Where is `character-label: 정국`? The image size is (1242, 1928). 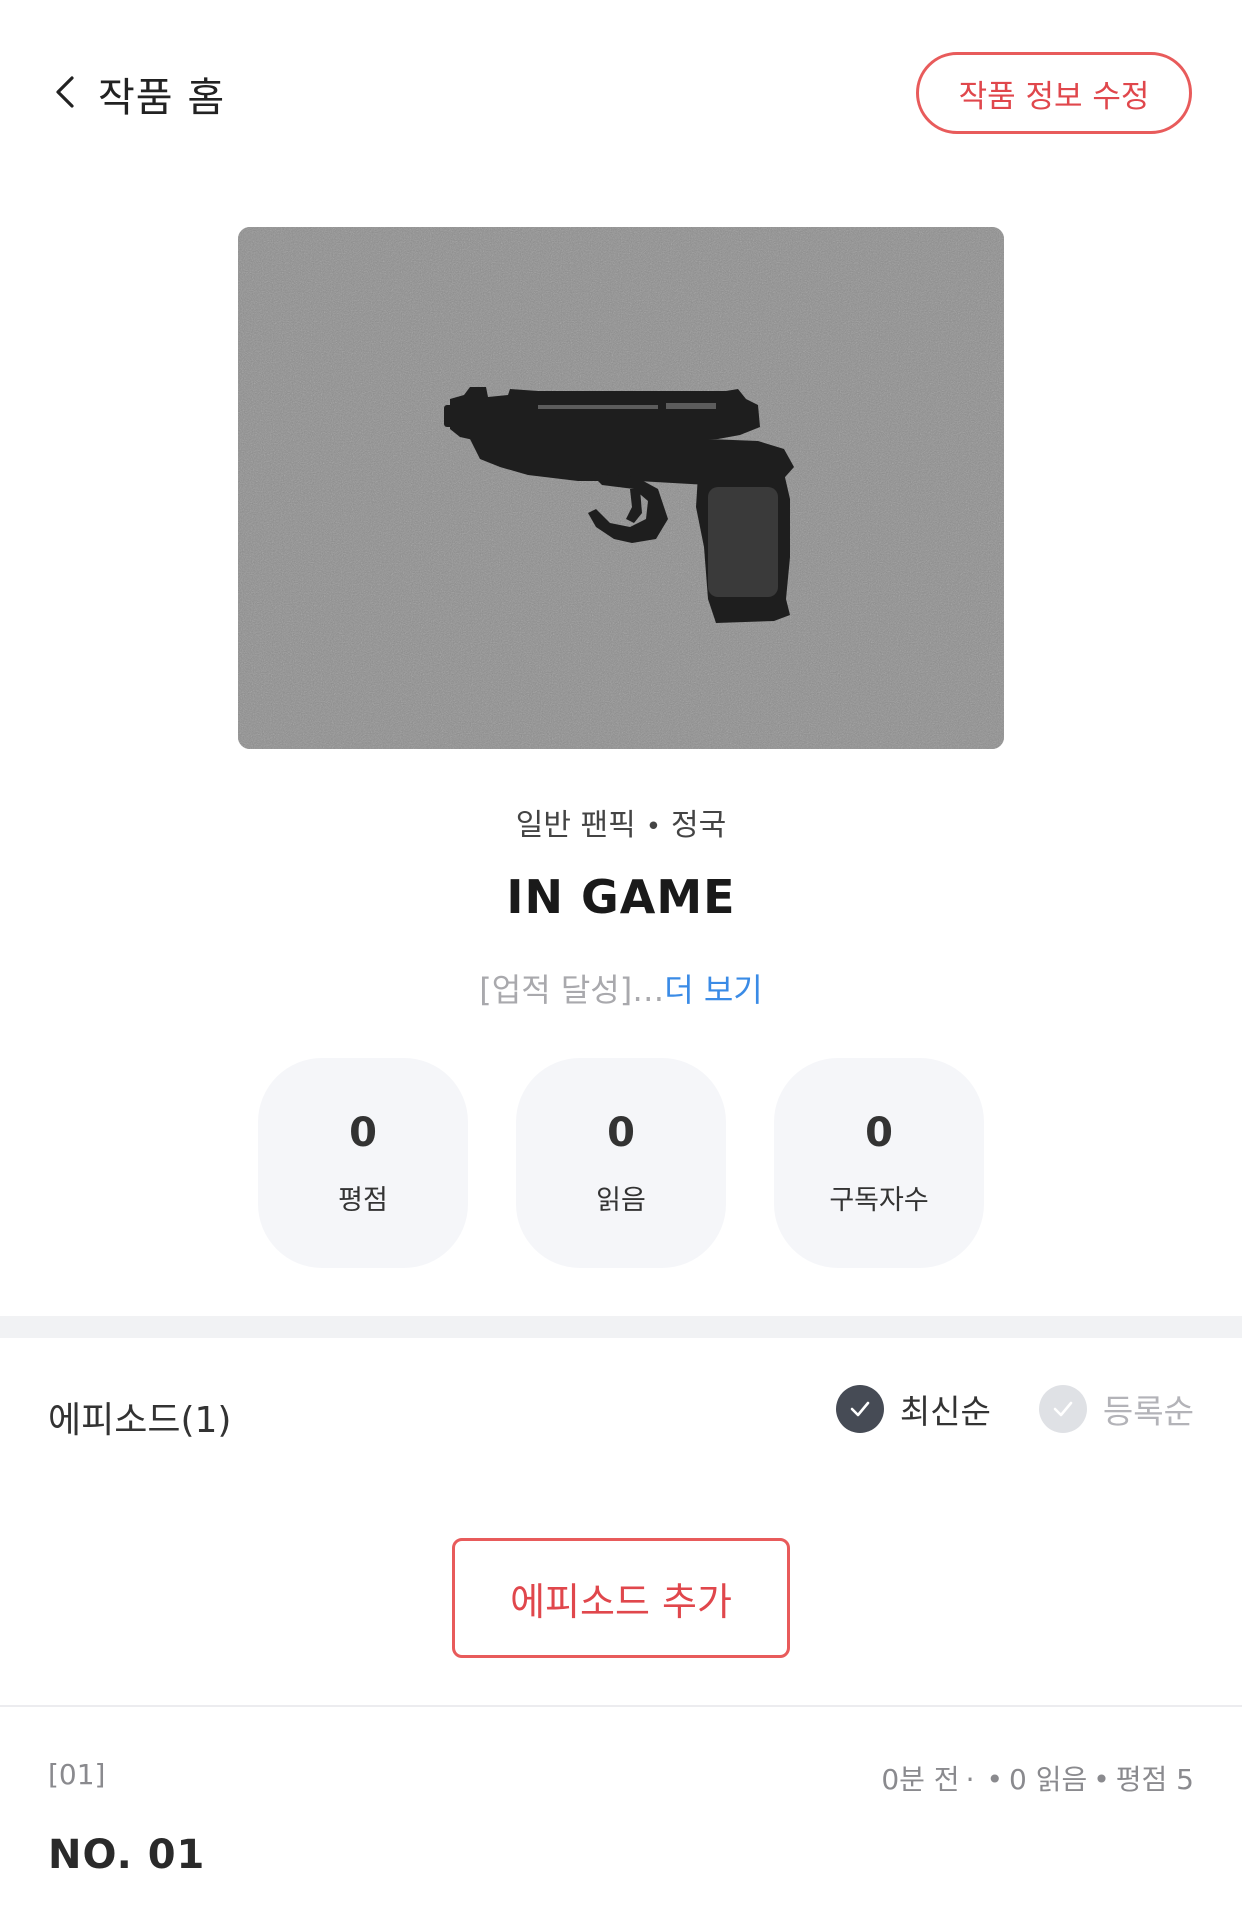
character-label: 정국 is located at coordinates (699, 825).